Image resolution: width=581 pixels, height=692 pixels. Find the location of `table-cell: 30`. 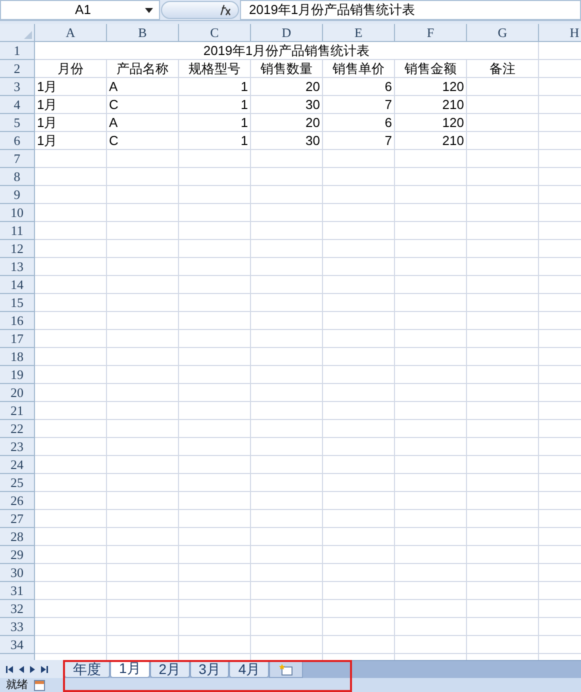

table-cell: 30 is located at coordinates (287, 141).